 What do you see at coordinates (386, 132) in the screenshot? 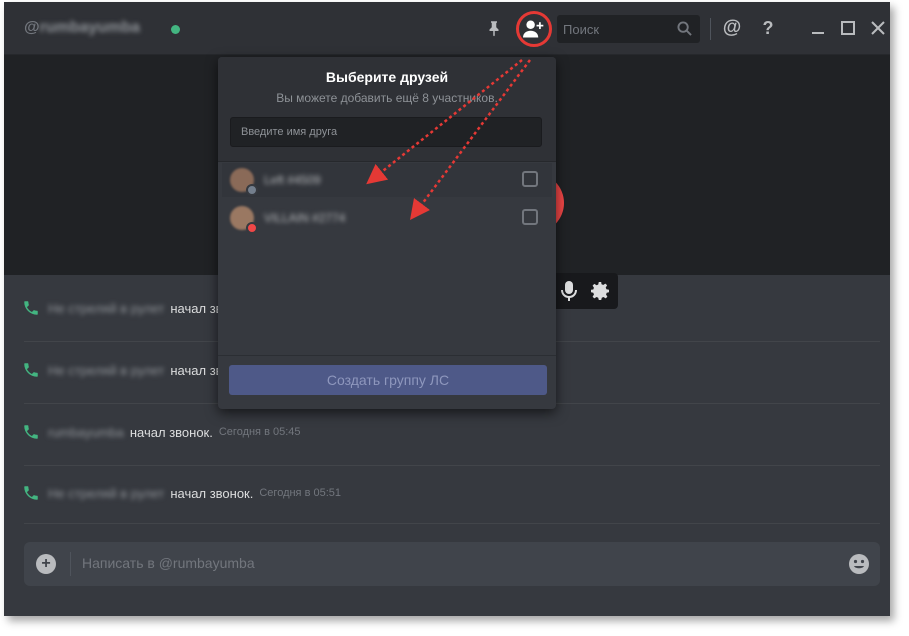
I see `friend-search-field: Введите имя друга` at bounding box center [386, 132].